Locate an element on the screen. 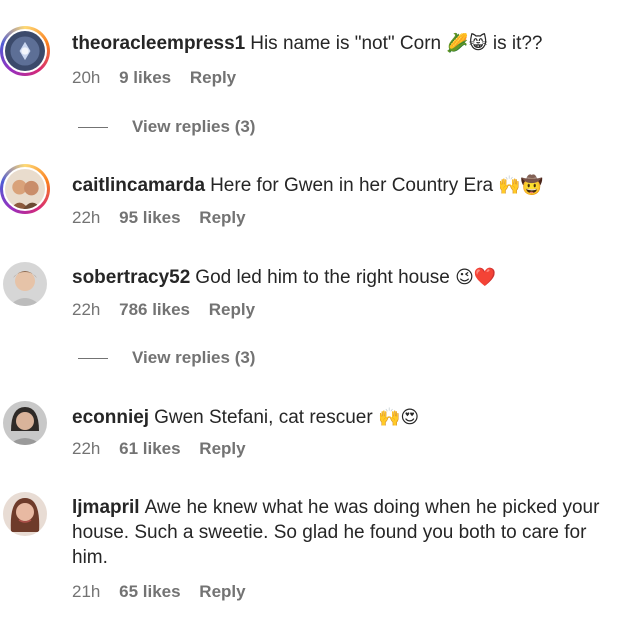 This screenshot has height=619, width=634. comment-username: sobertracy52 is located at coordinates (131, 277).